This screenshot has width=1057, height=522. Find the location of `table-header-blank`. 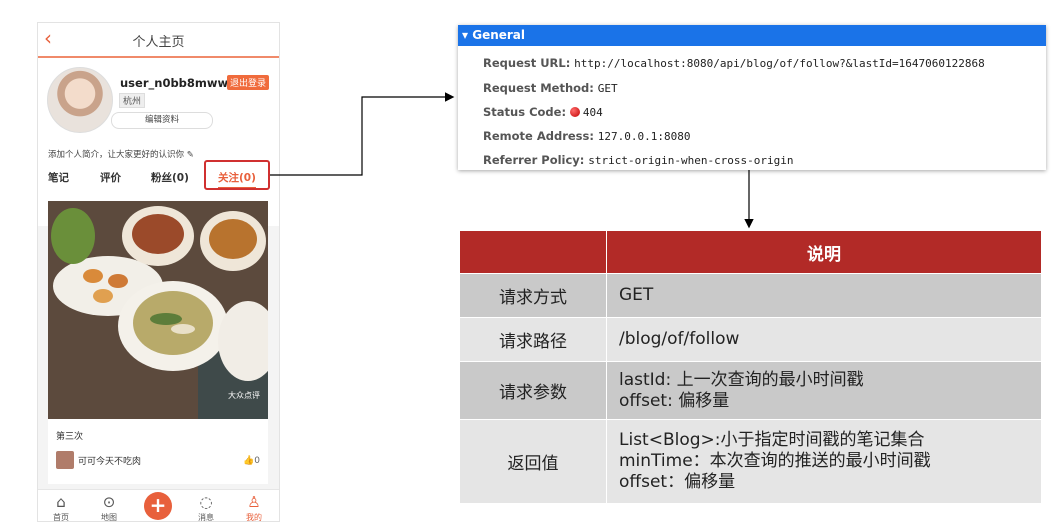

table-header-blank is located at coordinates (533, 252).